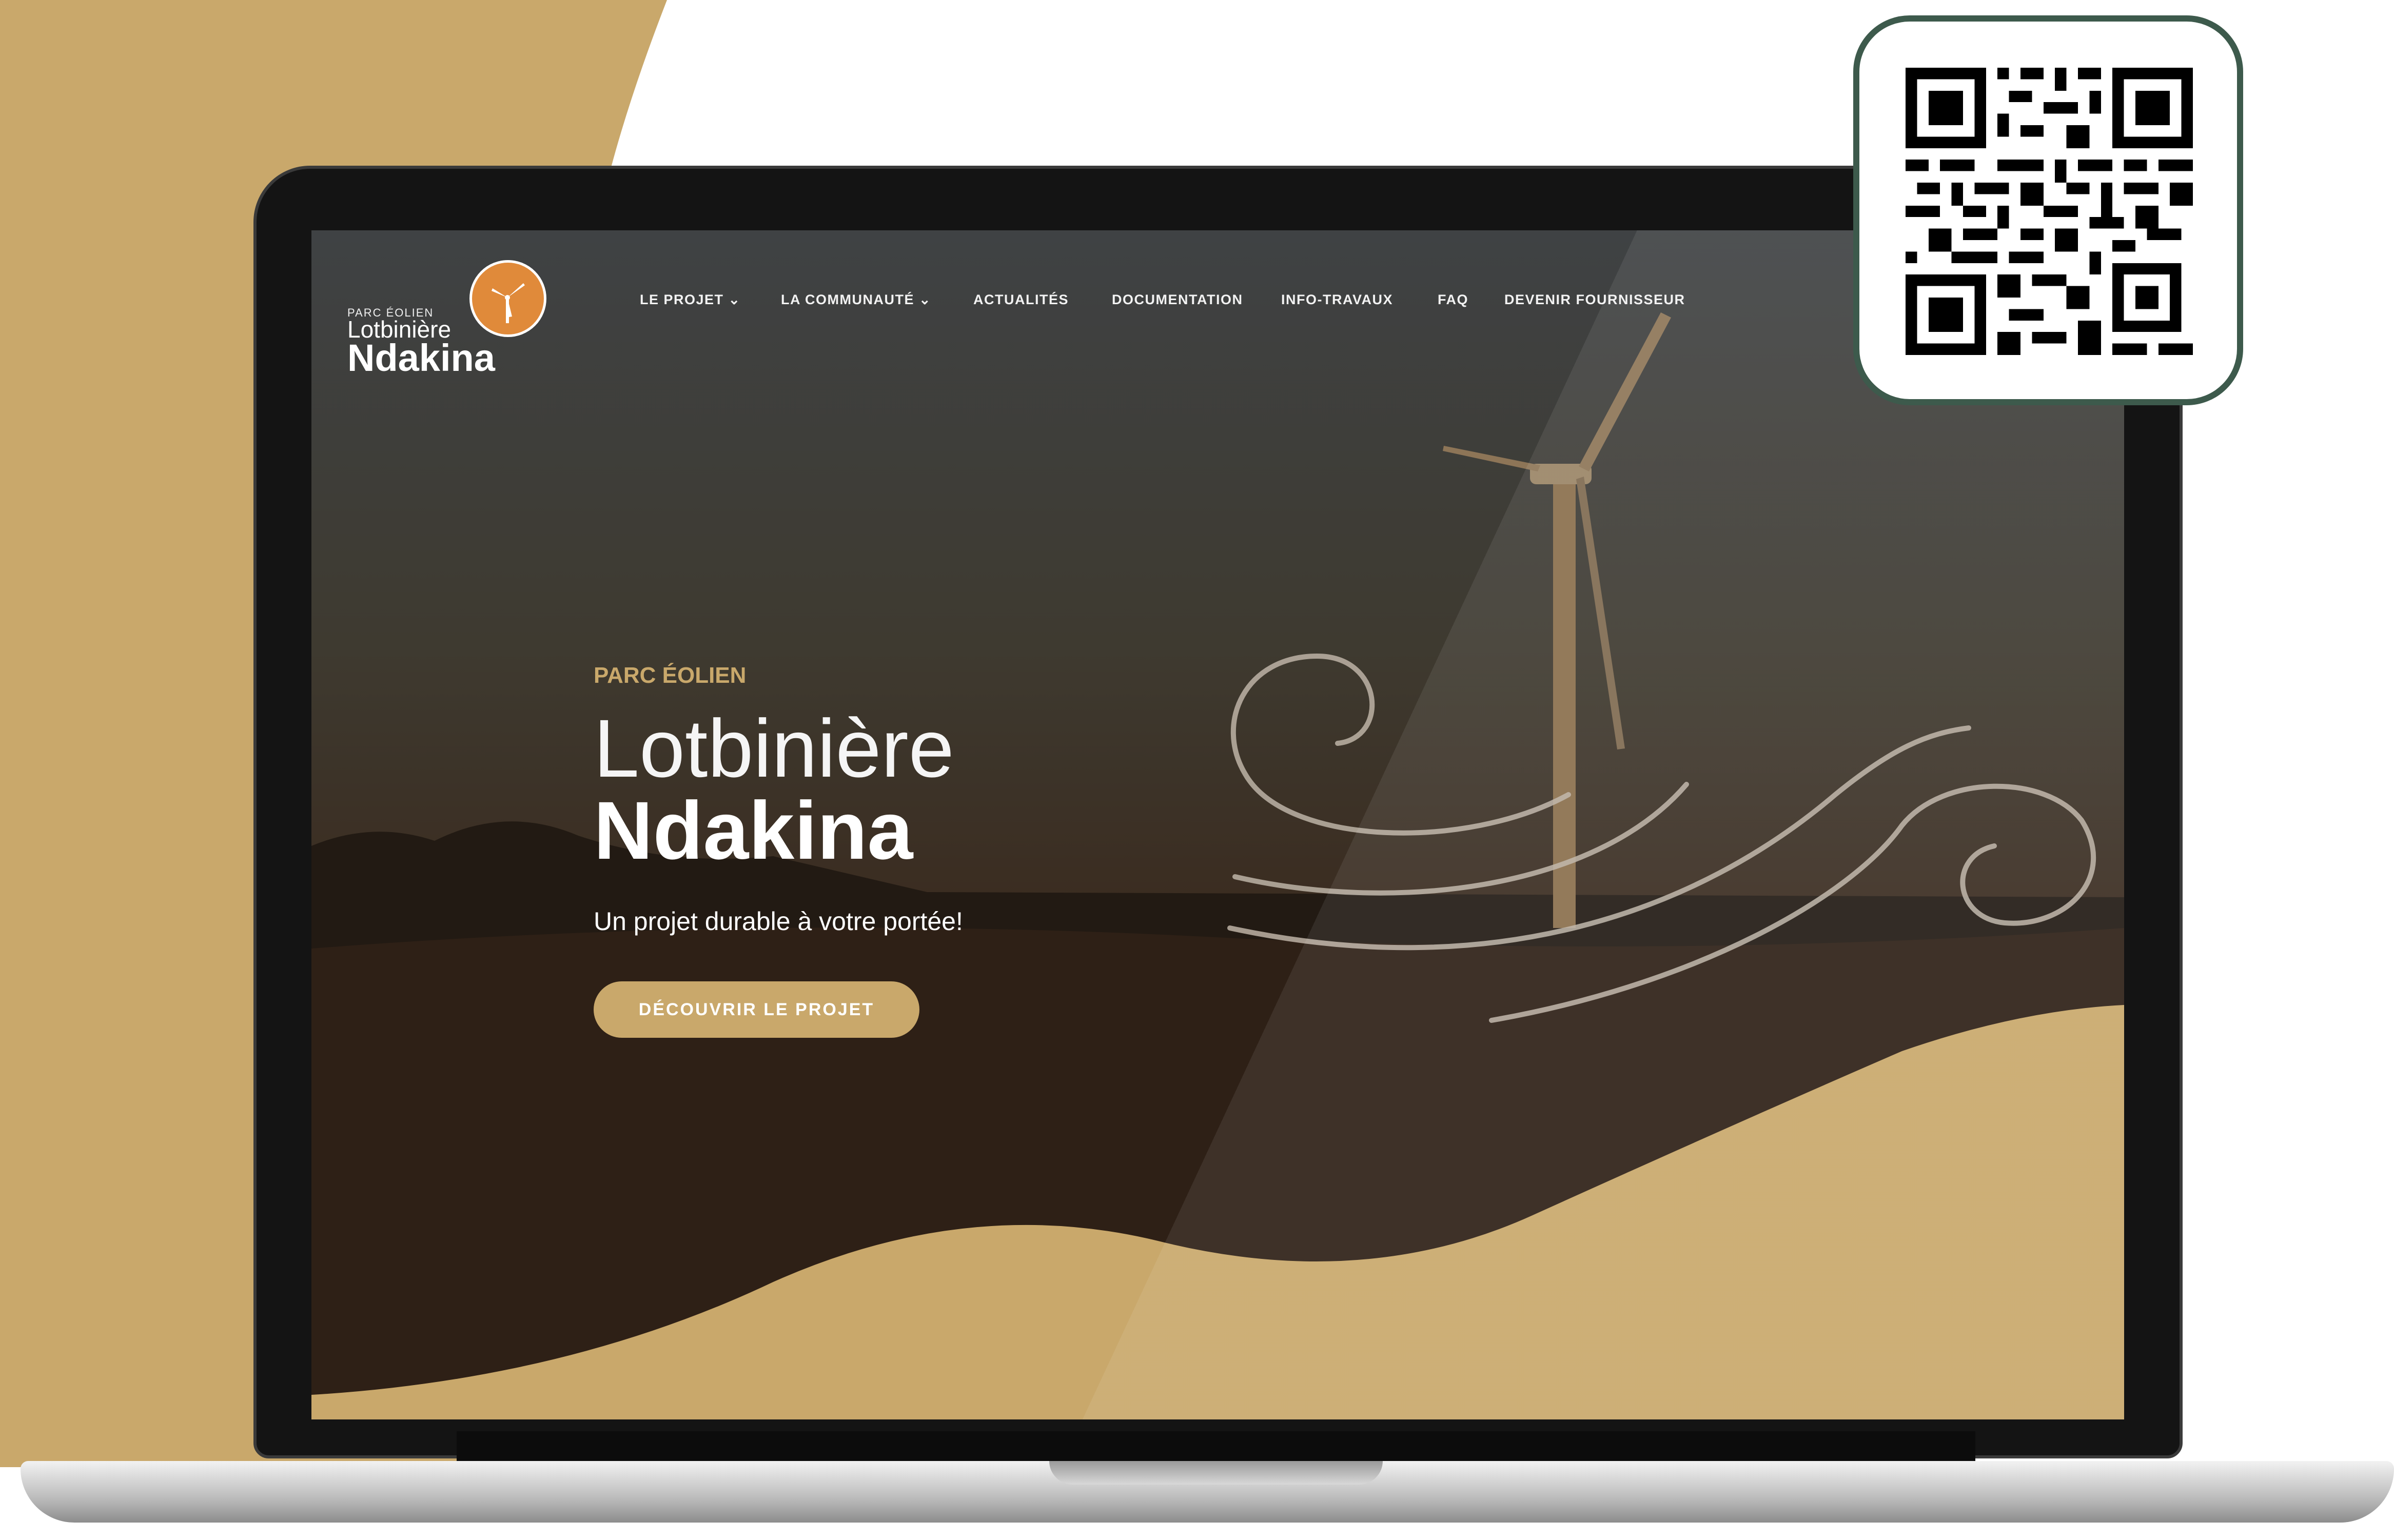 The height and width of the screenshot is (1540, 2394). What do you see at coordinates (778, 921) in the screenshot?
I see `hero-tagline: Un projet durable à votre portée!` at bounding box center [778, 921].